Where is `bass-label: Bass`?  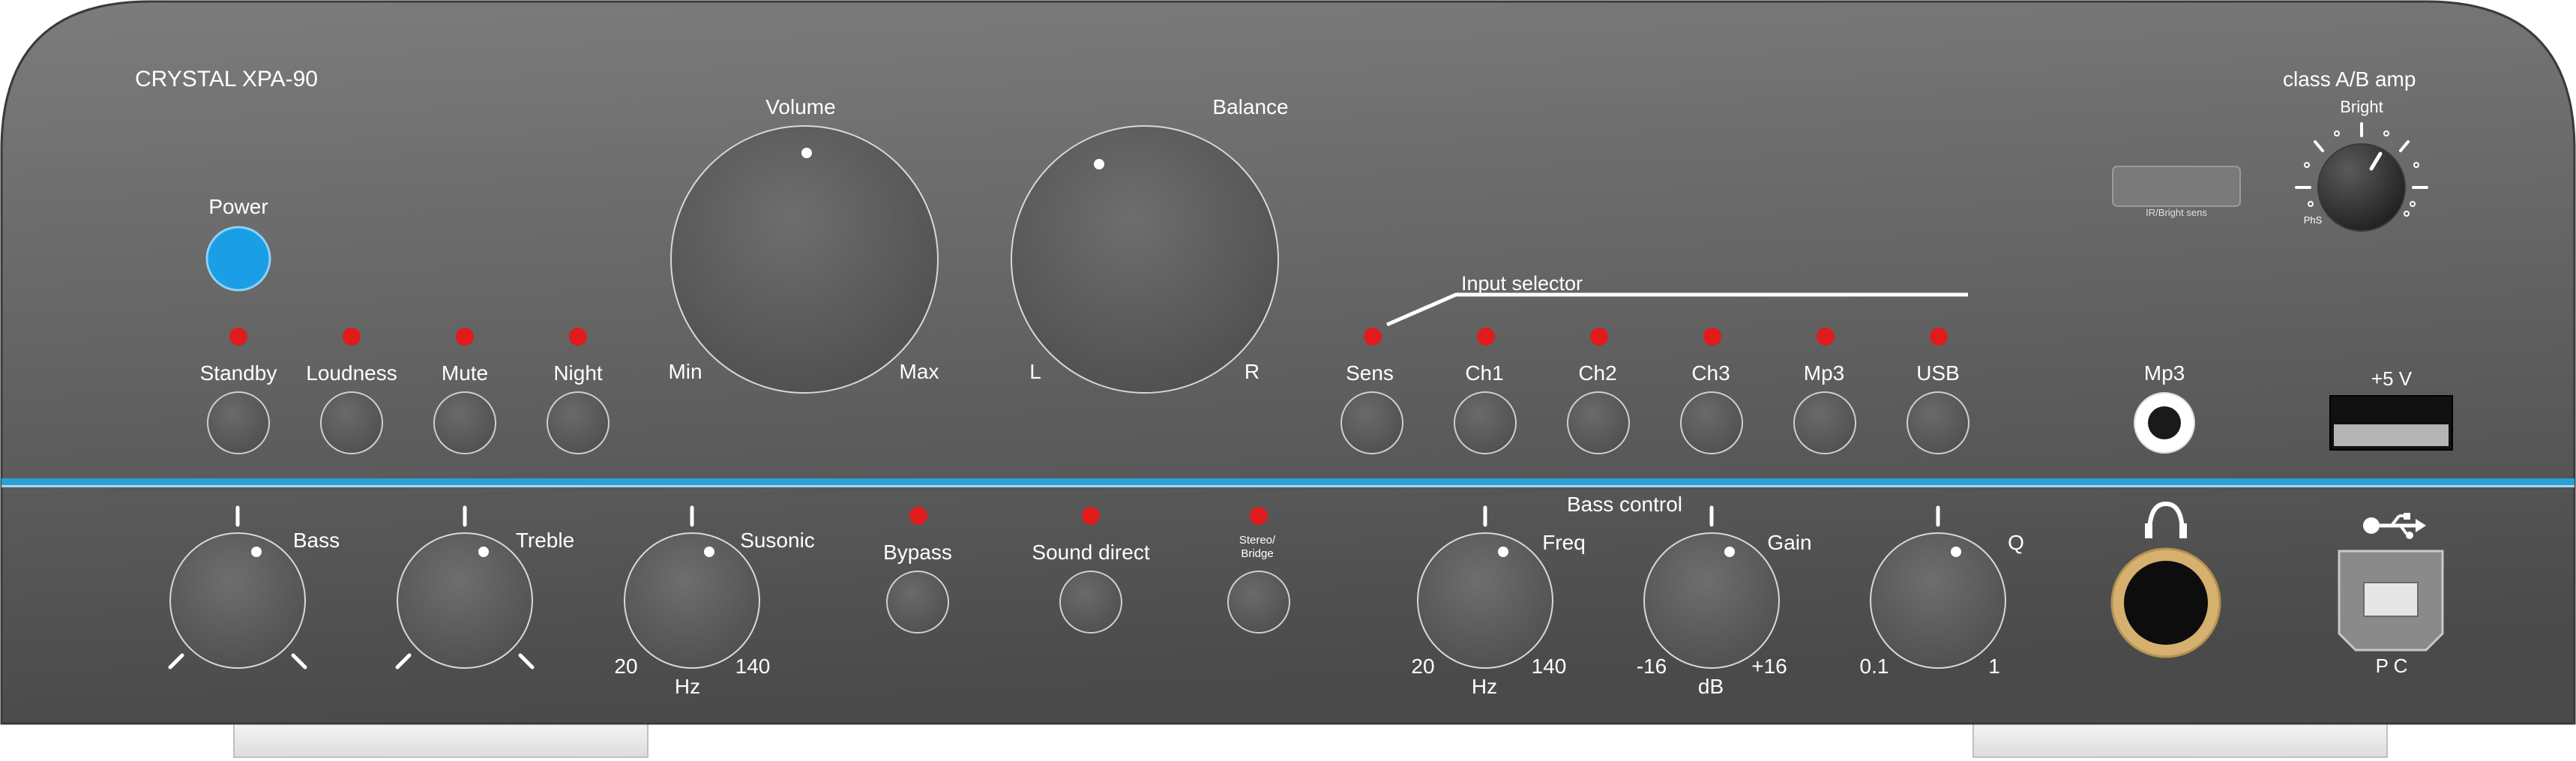
bass-label: Bass is located at coordinates (316, 541).